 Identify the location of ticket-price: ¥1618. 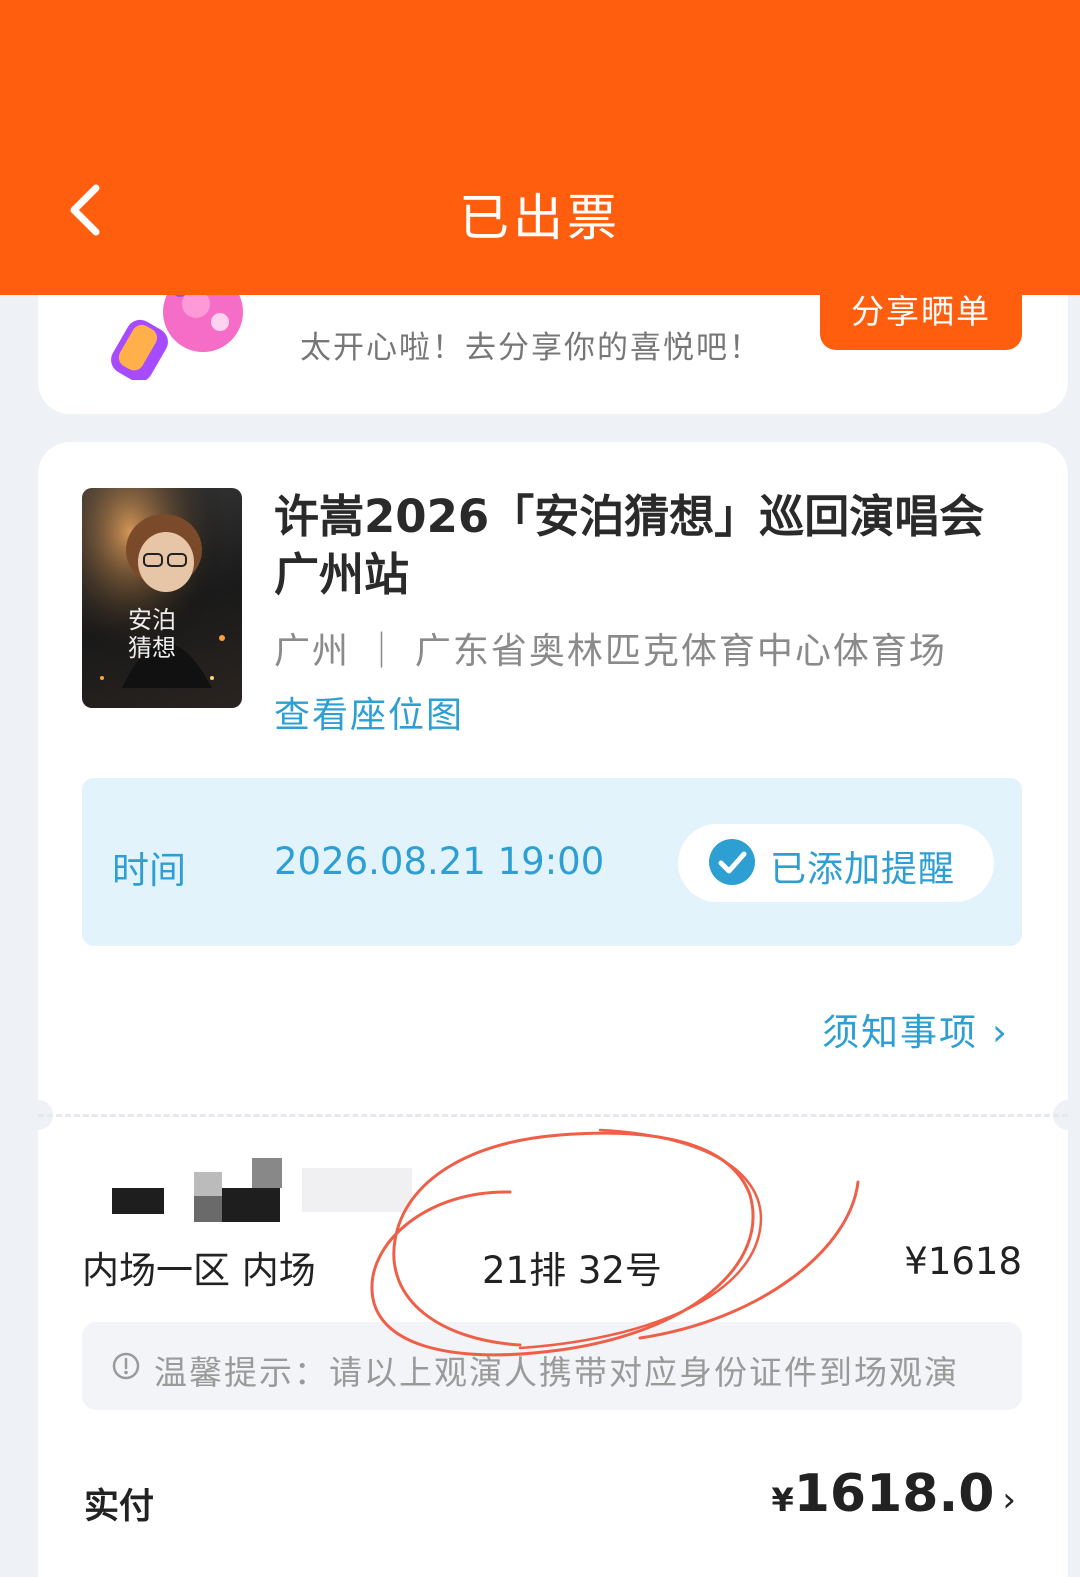
(963, 1261).